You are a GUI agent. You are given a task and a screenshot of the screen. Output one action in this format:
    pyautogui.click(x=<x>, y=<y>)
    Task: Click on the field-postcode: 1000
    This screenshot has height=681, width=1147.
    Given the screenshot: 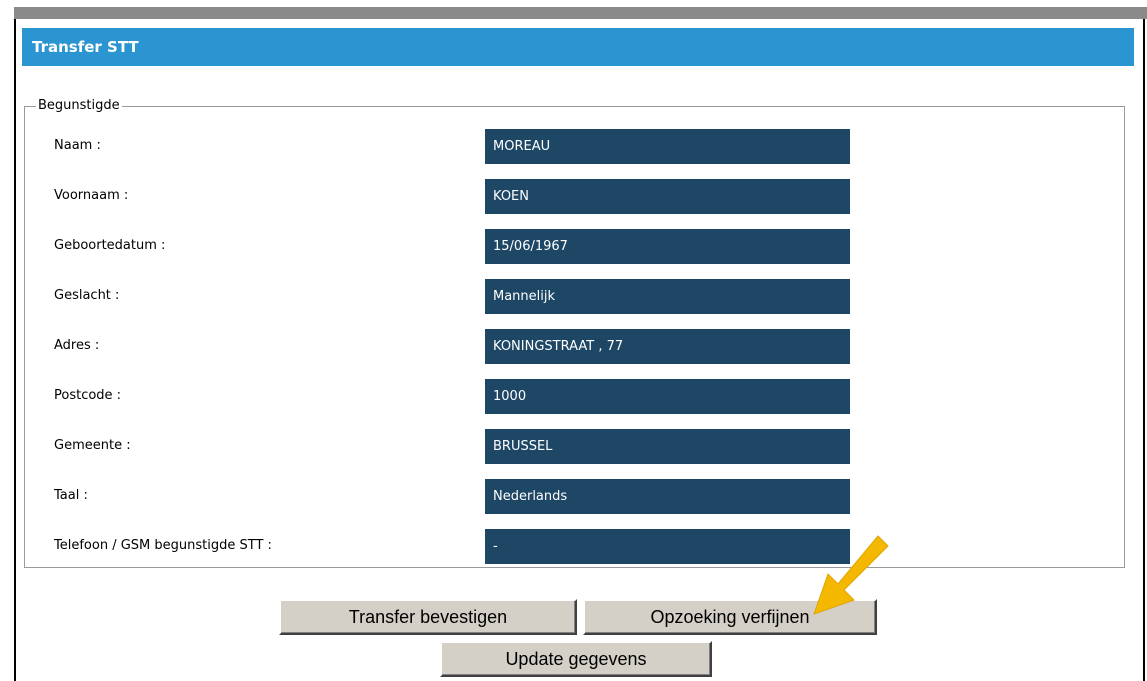 What is the action you would take?
    pyautogui.click(x=667, y=396)
    